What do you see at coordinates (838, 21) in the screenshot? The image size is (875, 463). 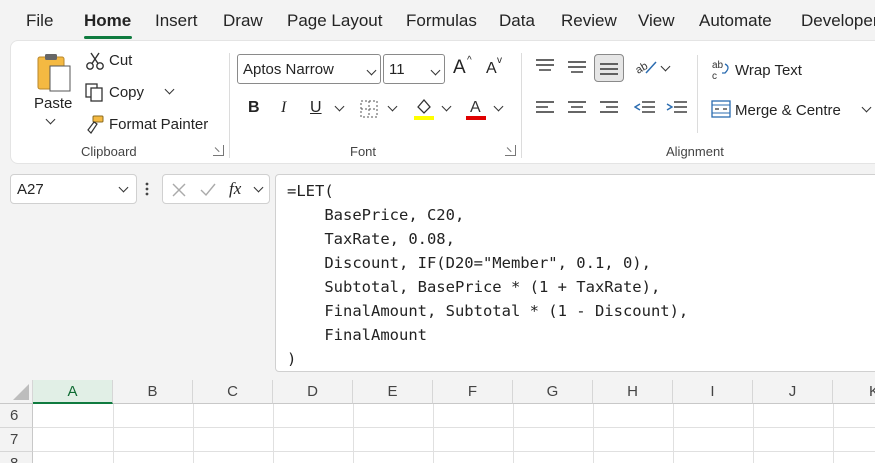 I see `tab-developer: Developer` at bounding box center [838, 21].